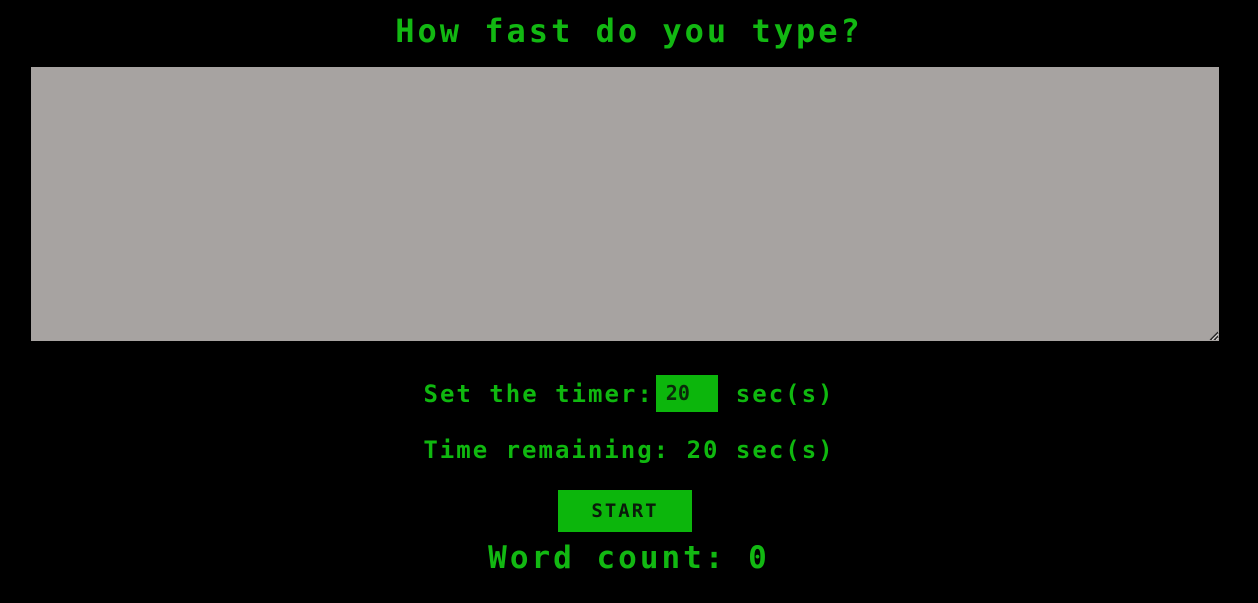 This screenshot has height=603, width=1258. Describe the element at coordinates (703, 450) in the screenshot. I see `time-remaining-value: 20` at that location.